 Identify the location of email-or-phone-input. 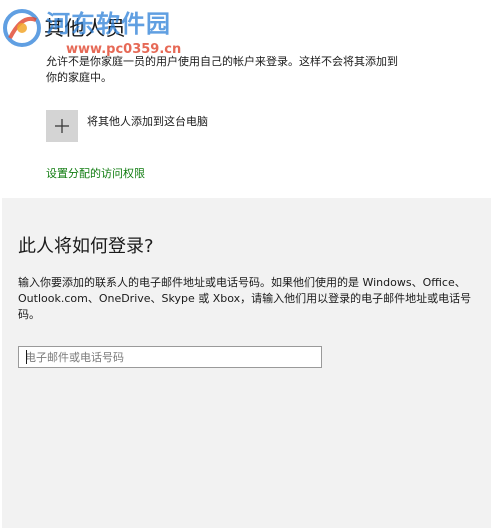
(170, 357).